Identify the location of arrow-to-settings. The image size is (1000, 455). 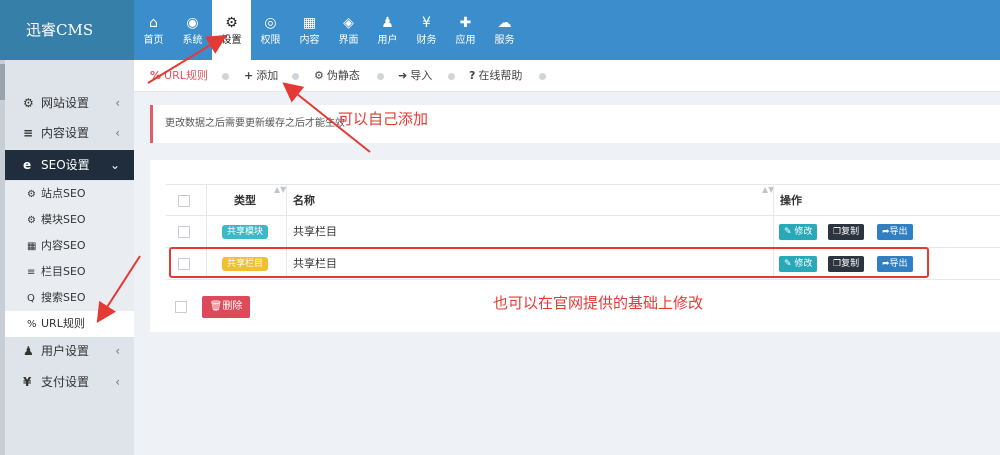
(187, 59).